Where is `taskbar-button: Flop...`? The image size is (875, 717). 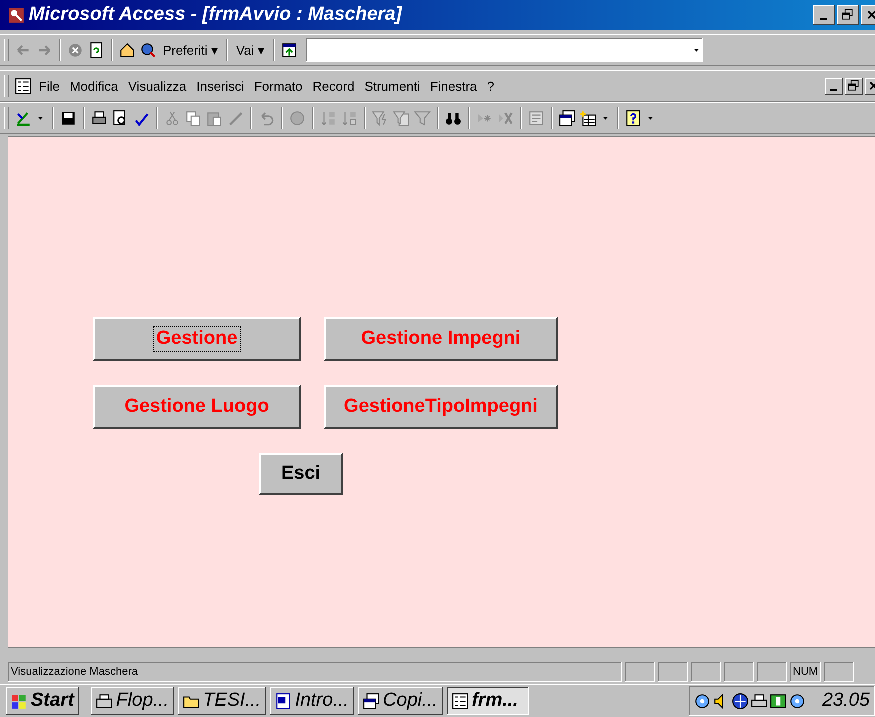 taskbar-button: Flop... is located at coordinates (132, 701).